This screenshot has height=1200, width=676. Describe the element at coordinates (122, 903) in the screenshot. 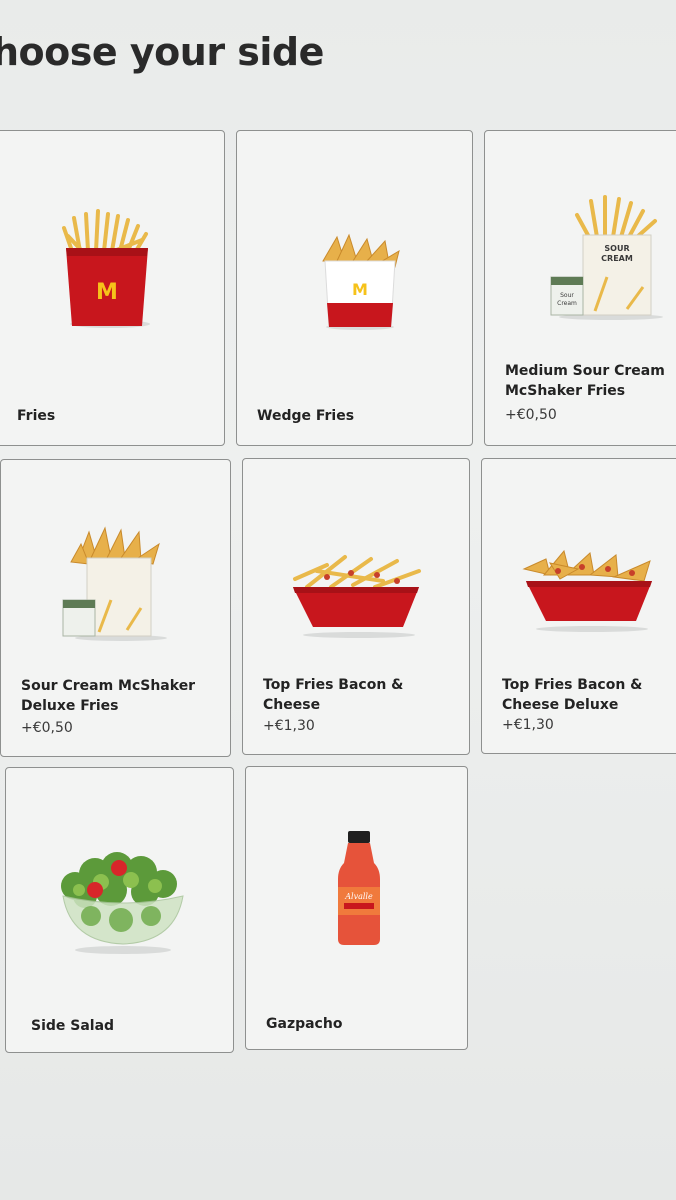

I see `side-salad-image` at that location.